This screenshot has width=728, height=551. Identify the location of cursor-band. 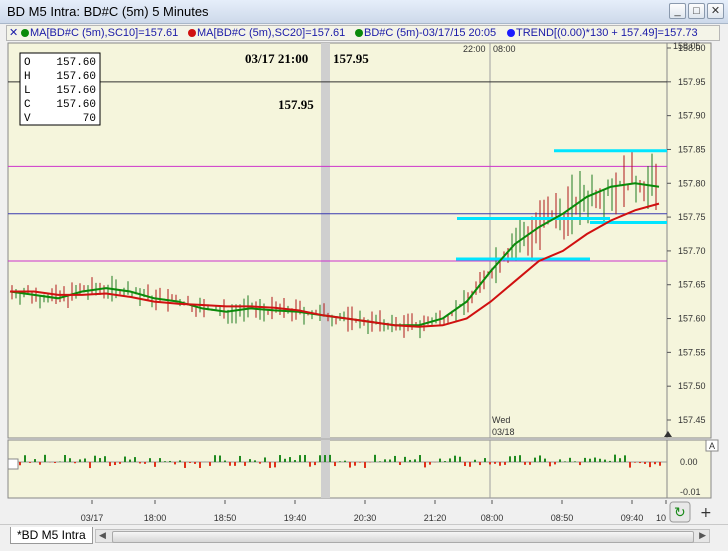
(325, 240).